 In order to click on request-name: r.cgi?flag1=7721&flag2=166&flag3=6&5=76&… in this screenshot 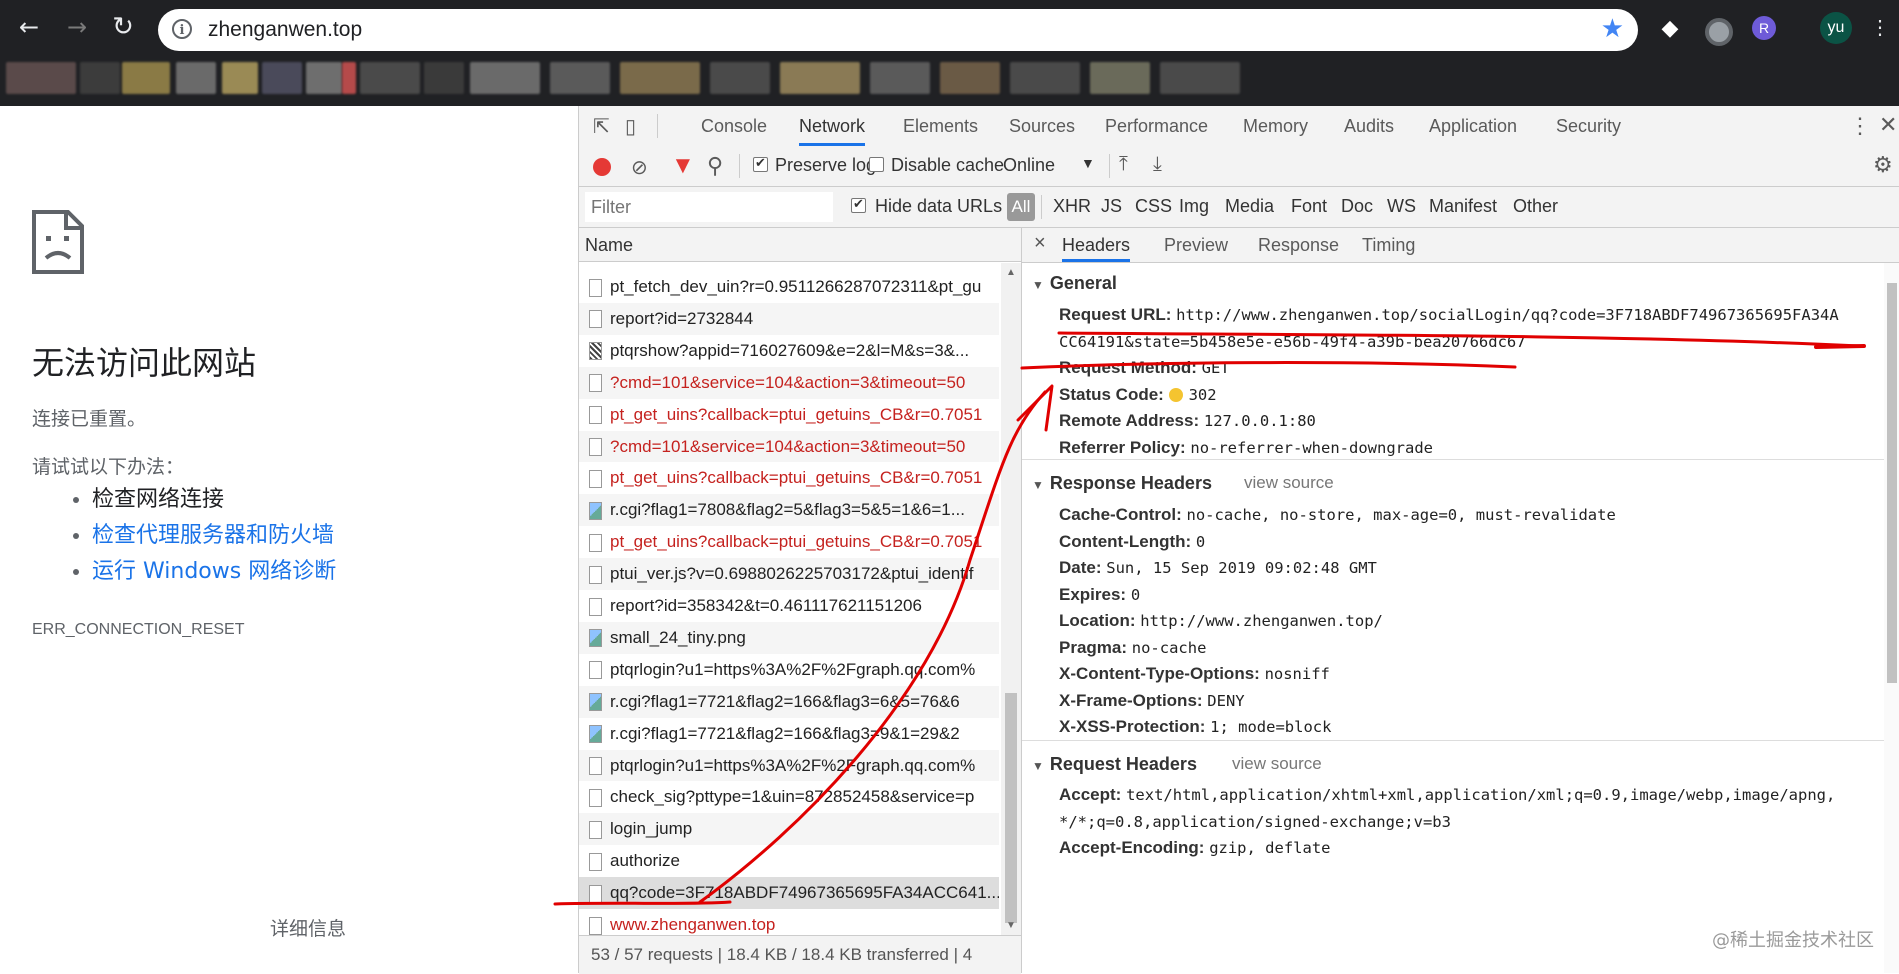, I will do `click(785, 701)`.